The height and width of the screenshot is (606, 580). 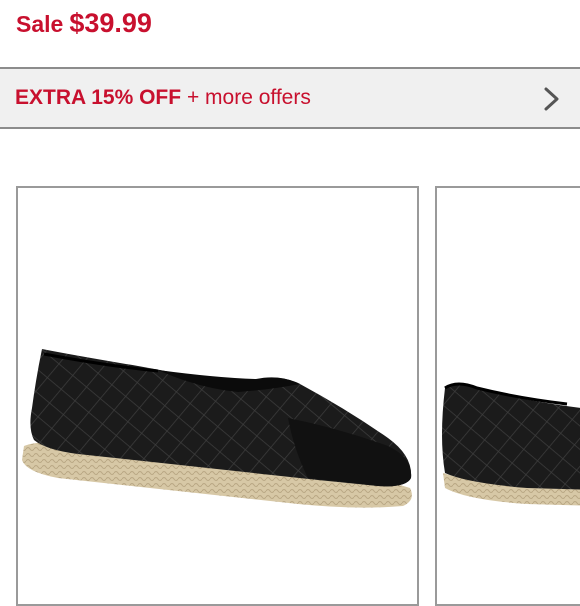 What do you see at coordinates (98, 97) in the screenshot?
I see `offers-highlight: EXTRA 15% OFF` at bounding box center [98, 97].